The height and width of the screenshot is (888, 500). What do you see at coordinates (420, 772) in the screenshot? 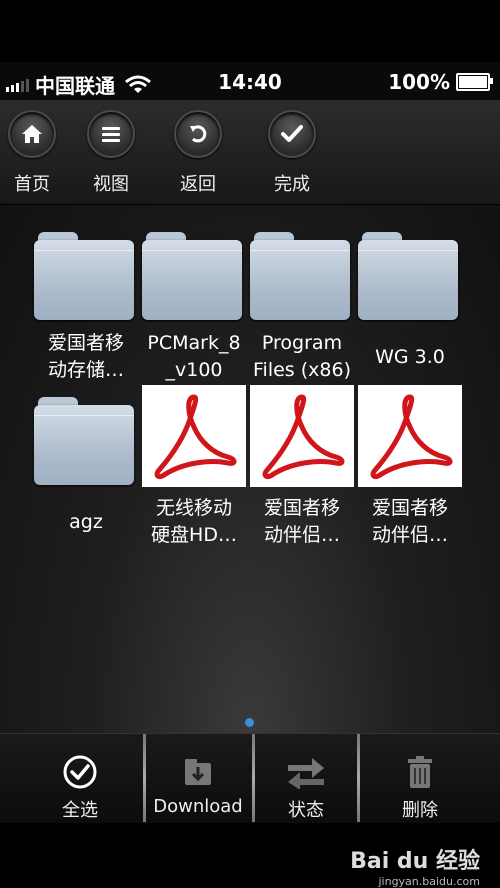
I see `trash-icon` at bounding box center [420, 772].